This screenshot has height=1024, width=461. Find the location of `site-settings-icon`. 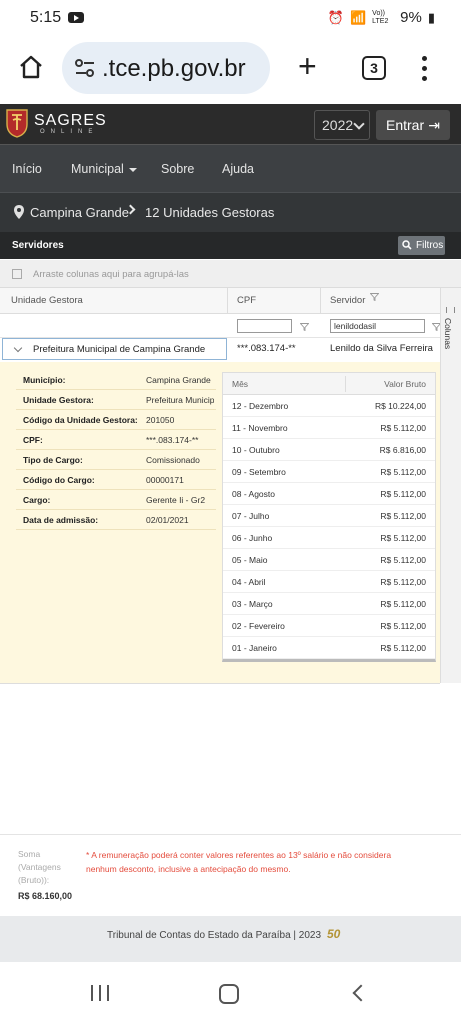

site-settings-icon is located at coordinates (85, 68).